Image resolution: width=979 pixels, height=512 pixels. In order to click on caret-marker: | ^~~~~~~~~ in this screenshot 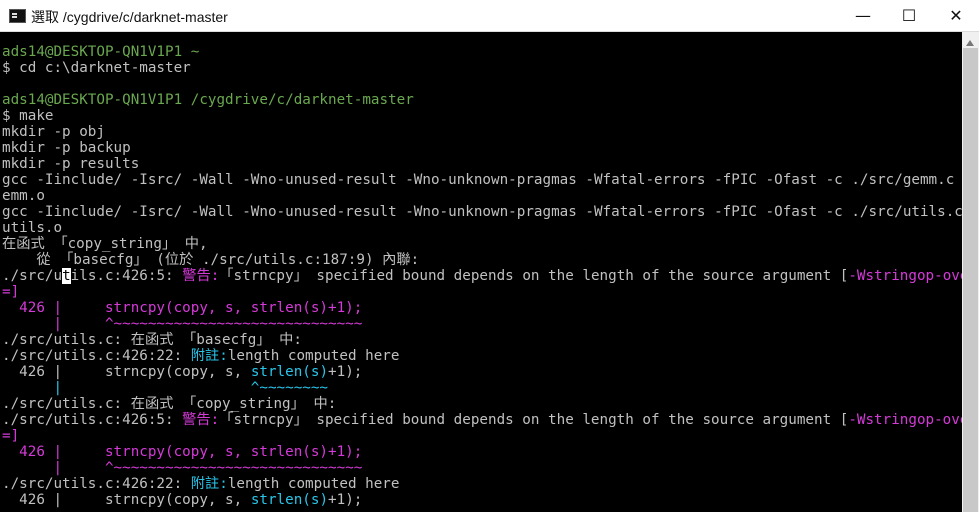, I will do `click(165, 388)`.